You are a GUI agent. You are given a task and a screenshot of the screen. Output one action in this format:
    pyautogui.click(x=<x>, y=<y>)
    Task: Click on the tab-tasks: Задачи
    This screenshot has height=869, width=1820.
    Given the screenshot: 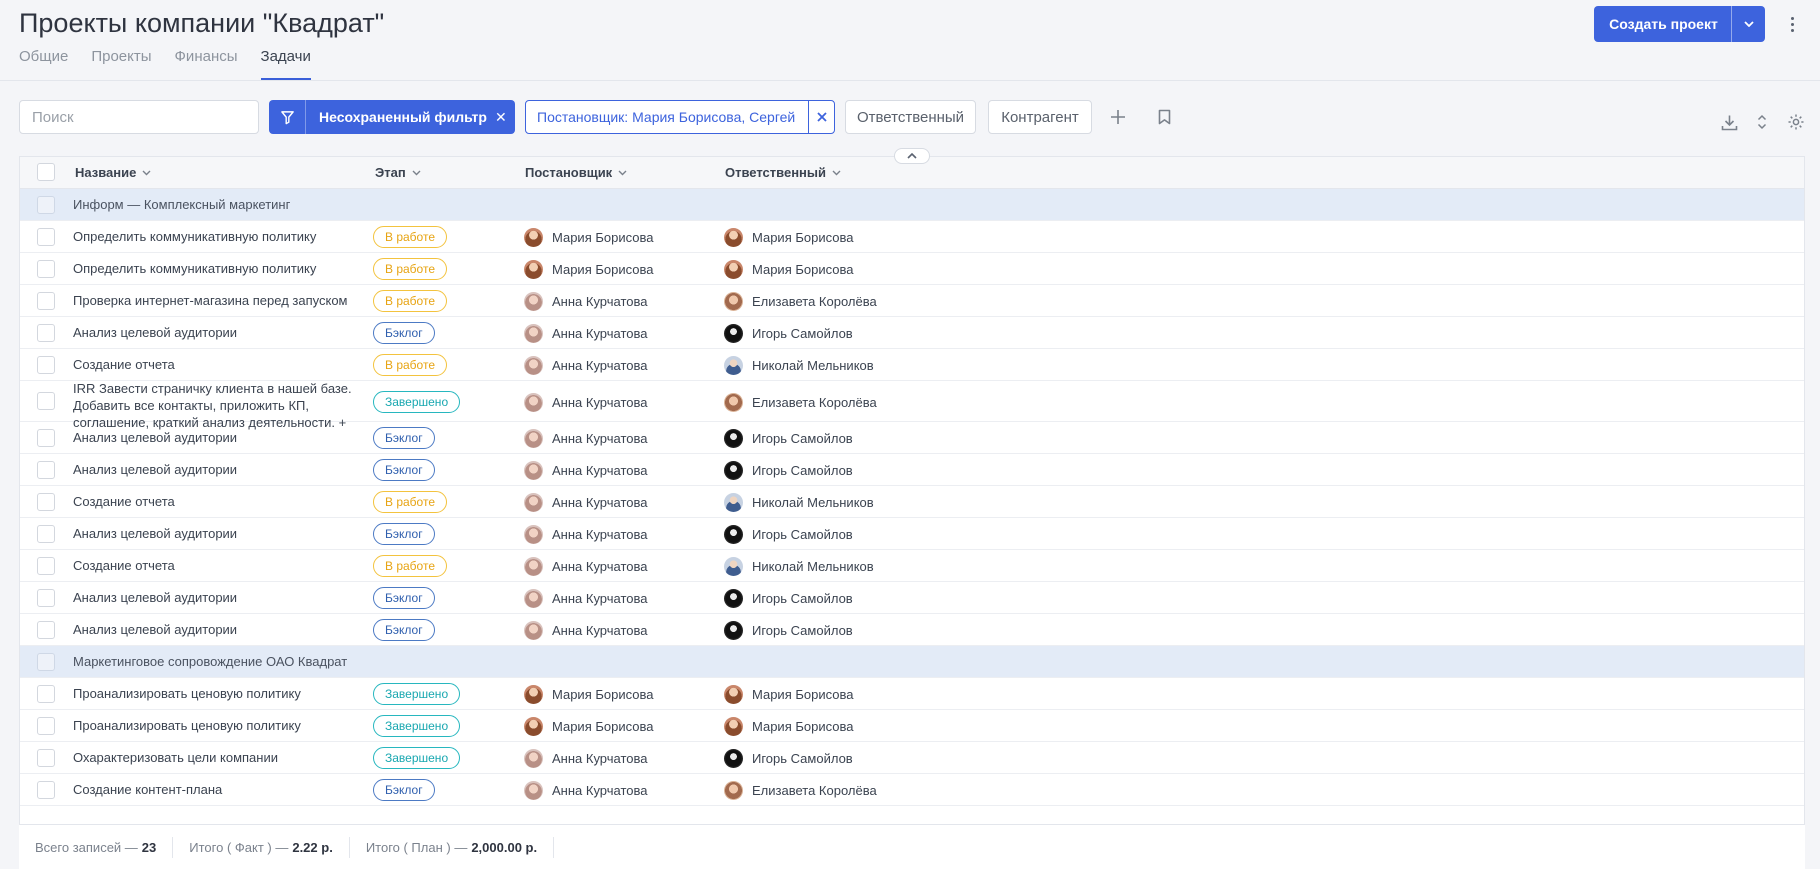 What is the action you would take?
    pyautogui.click(x=285, y=64)
    